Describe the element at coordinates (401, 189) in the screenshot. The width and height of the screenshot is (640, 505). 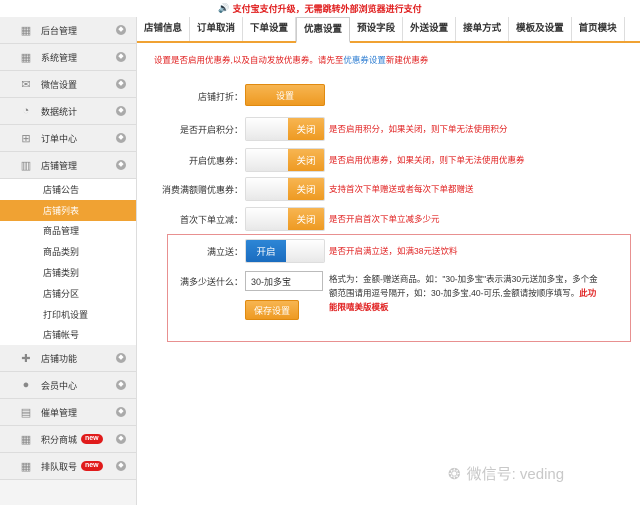
I see `full-gift-desc: 支持首次下单赠送或者每次下单都赠送` at that location.